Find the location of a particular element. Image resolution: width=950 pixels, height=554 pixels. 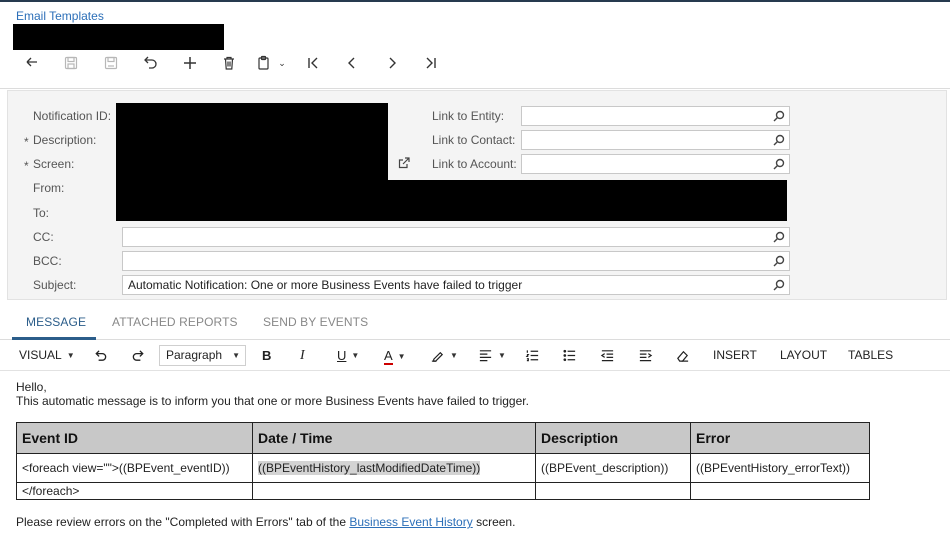

font-color-button: A ▼ is located at coordinates (395, 356).